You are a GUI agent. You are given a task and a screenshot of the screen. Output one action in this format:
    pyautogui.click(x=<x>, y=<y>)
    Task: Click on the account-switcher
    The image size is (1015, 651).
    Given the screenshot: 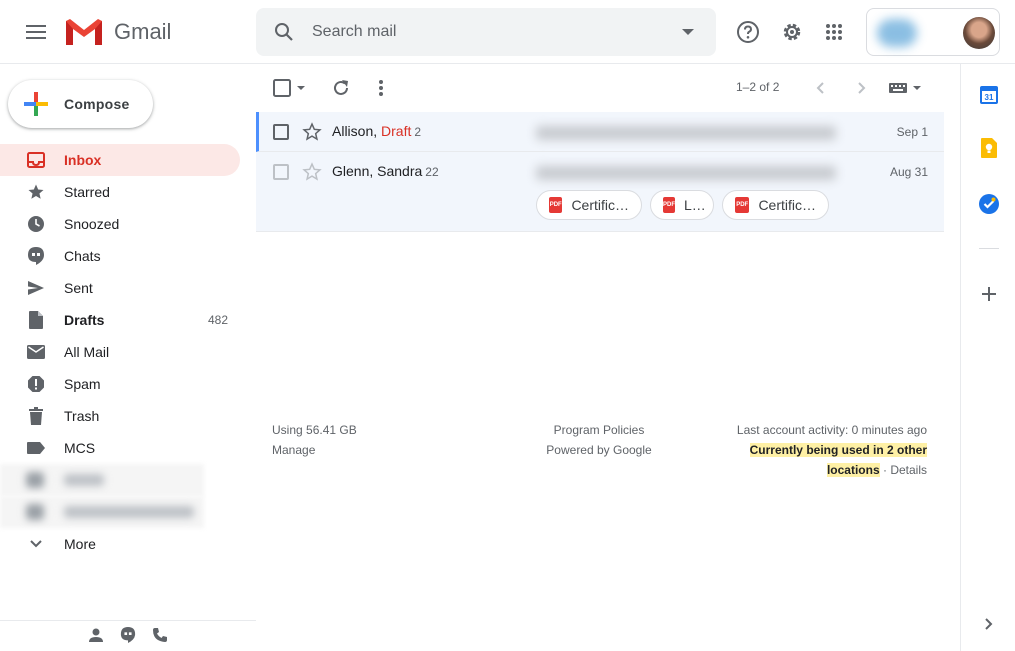 What is the action you would take?
    pyautogui.click(x=933, y=32)
    